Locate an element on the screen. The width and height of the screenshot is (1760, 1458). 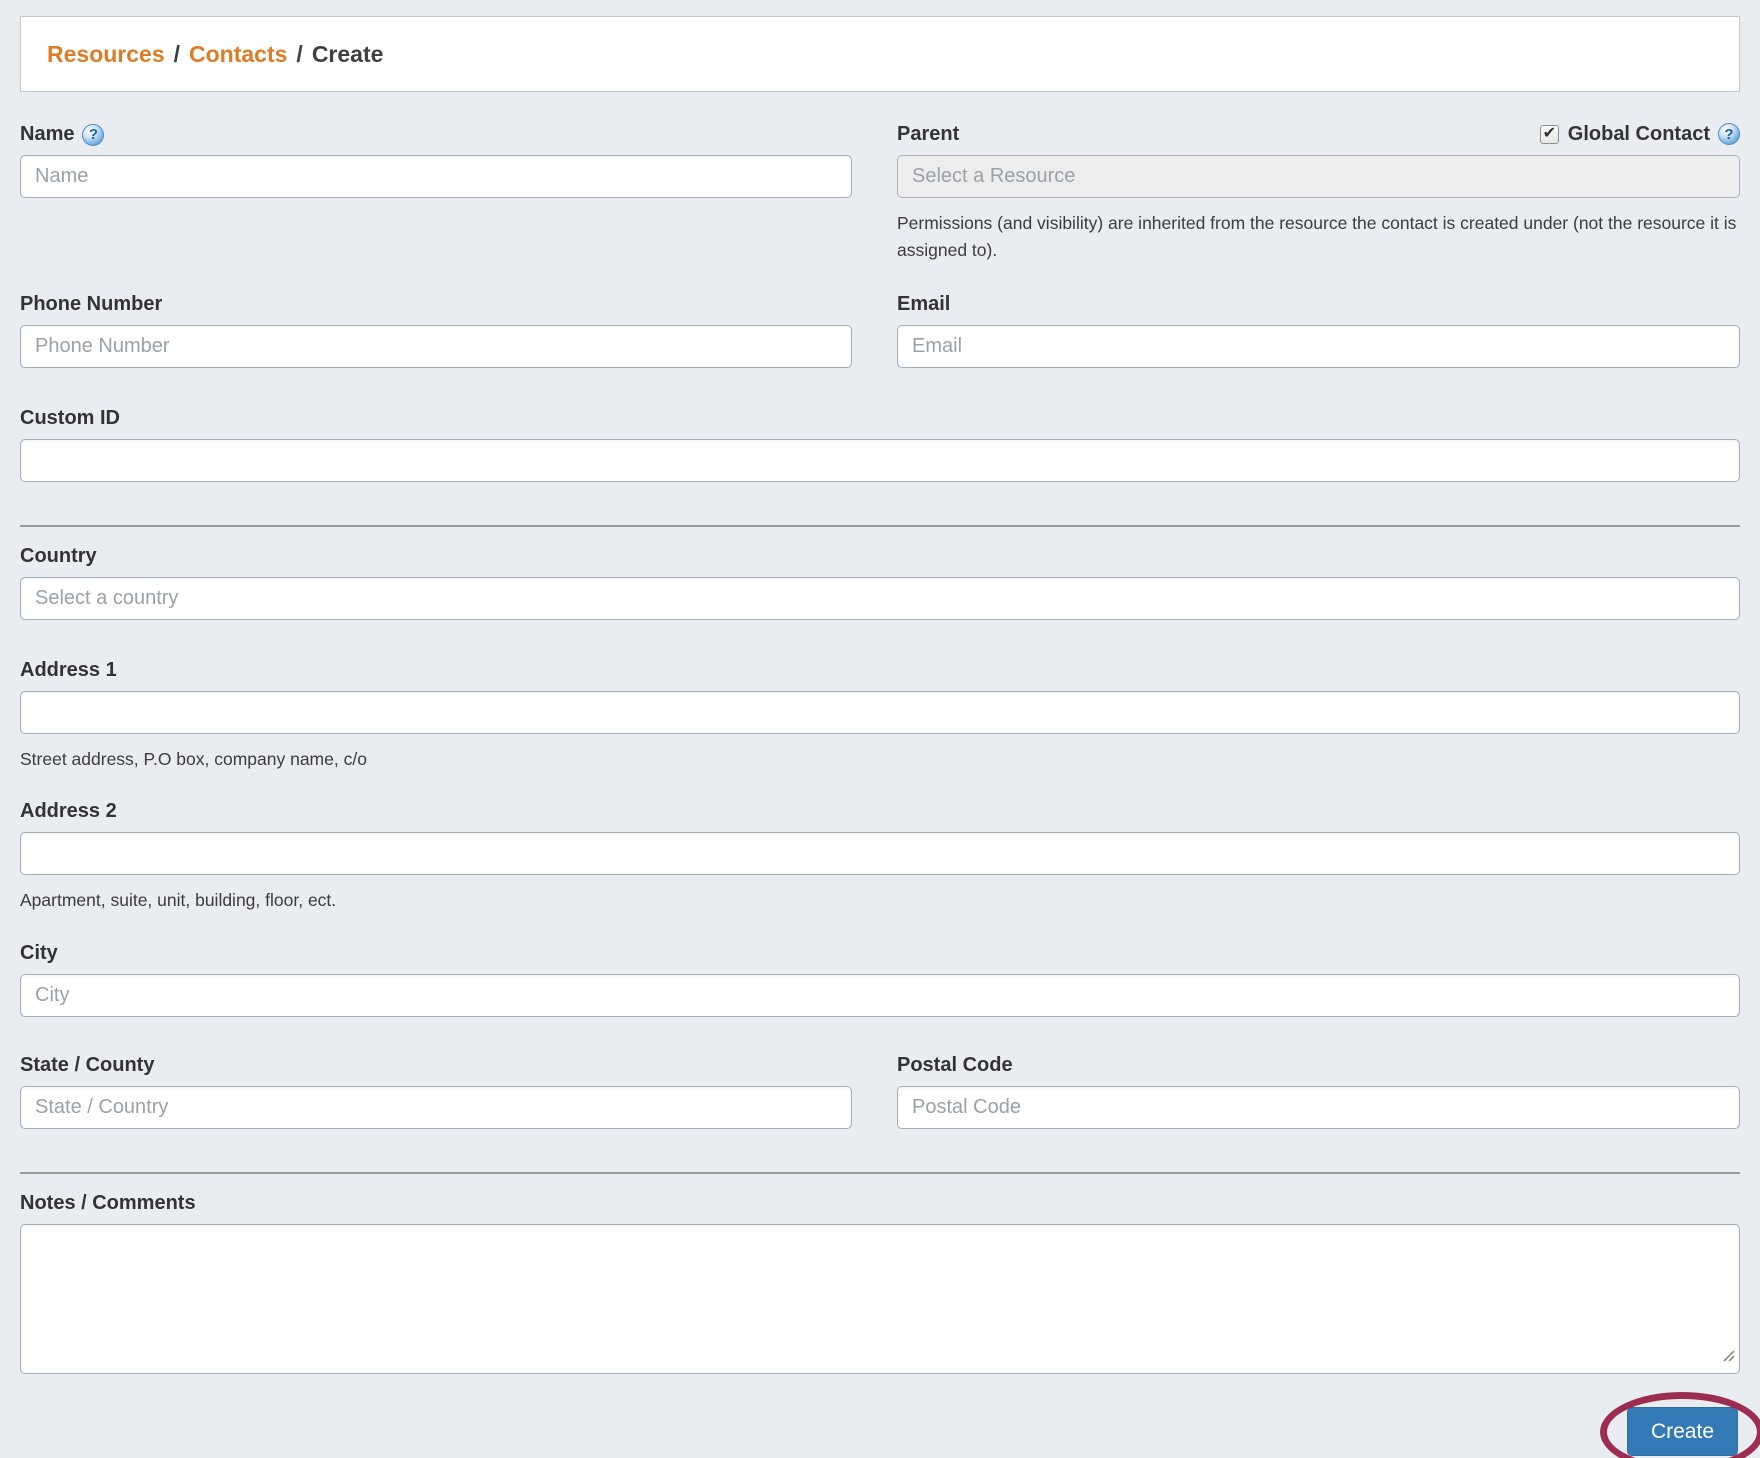
notes-field-group: Notes / Comments is located at coordinates (880, 1282).